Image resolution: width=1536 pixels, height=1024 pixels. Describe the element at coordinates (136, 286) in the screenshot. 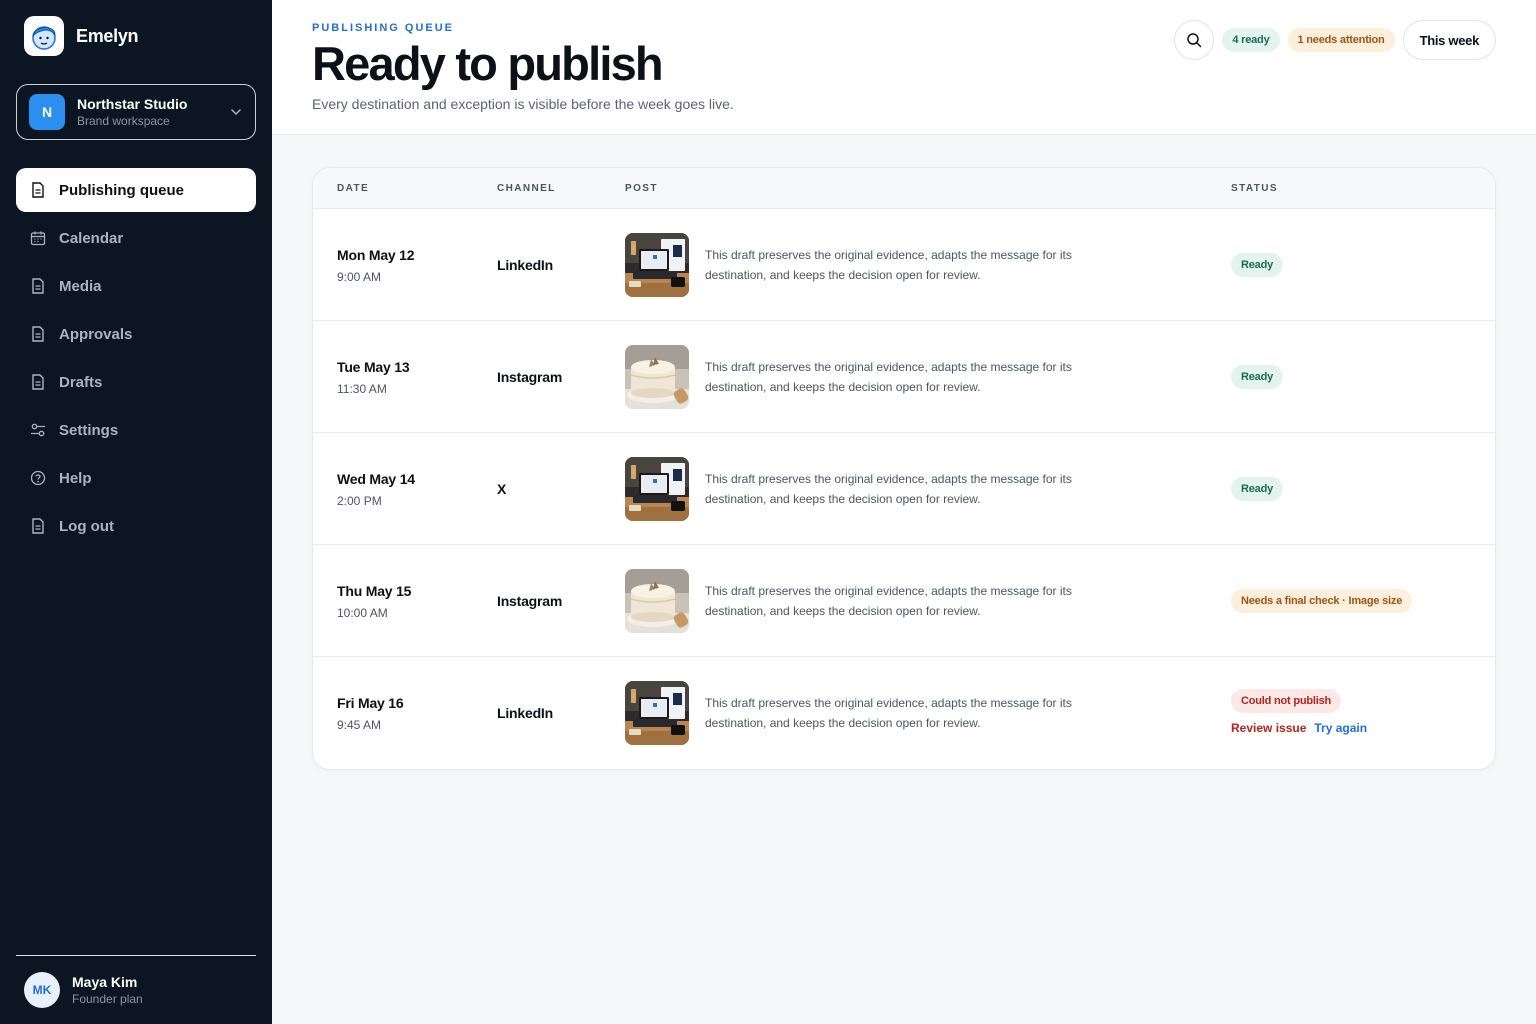

I see `sidebar-item-media: Media` at that location.